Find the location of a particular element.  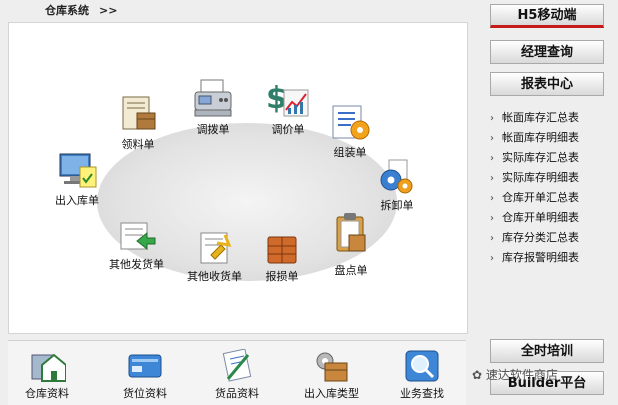

report-label: 实际库存汇总表 is located at coordinates (540, 157).